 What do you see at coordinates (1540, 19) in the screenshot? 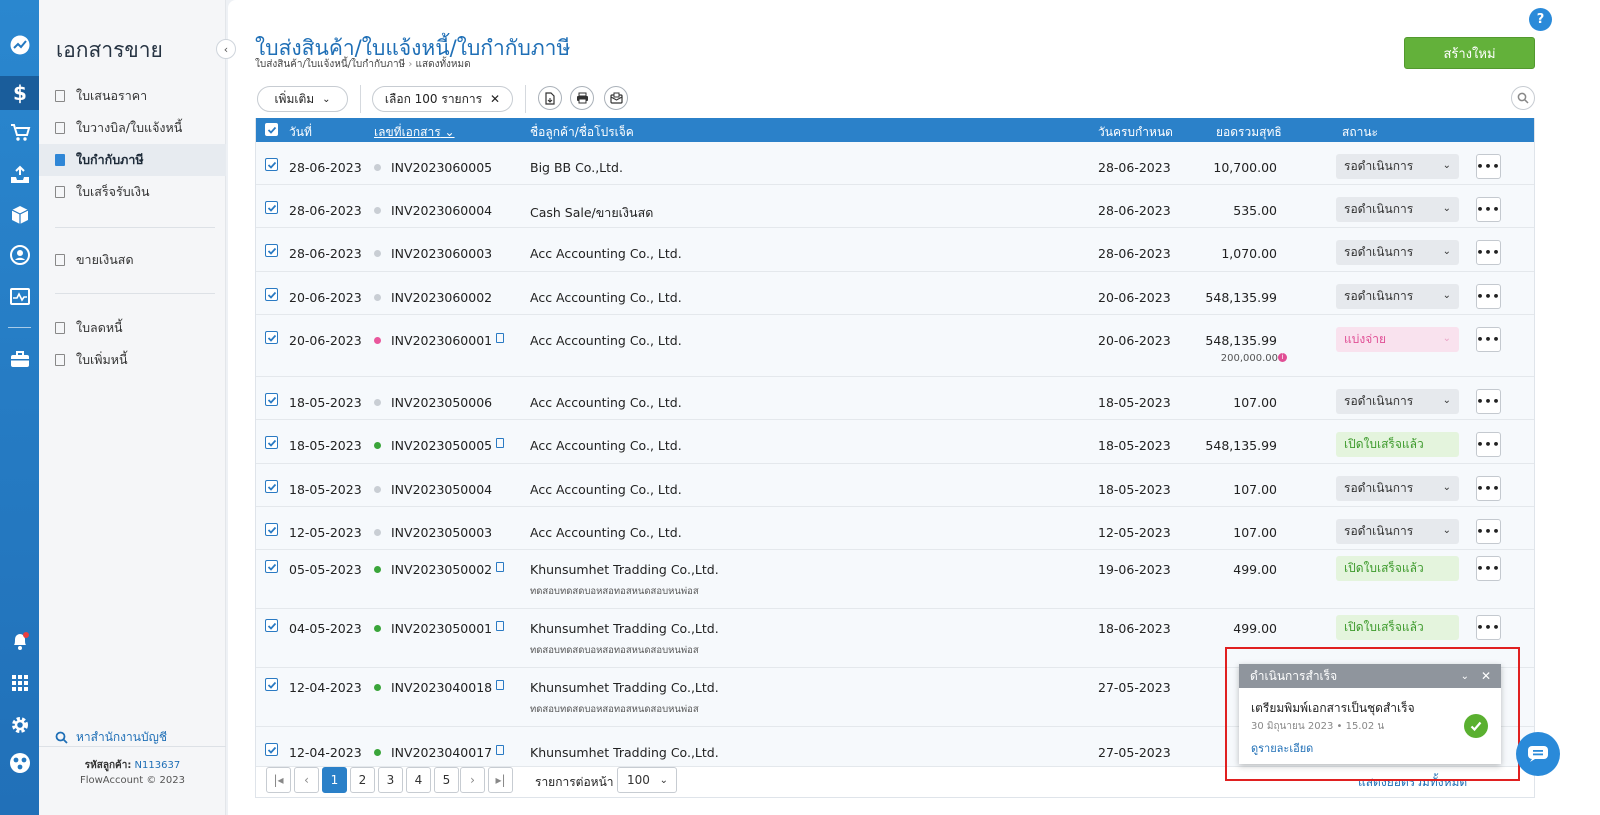
I see `help-icon: ?` at bounding box center [1540, 19].